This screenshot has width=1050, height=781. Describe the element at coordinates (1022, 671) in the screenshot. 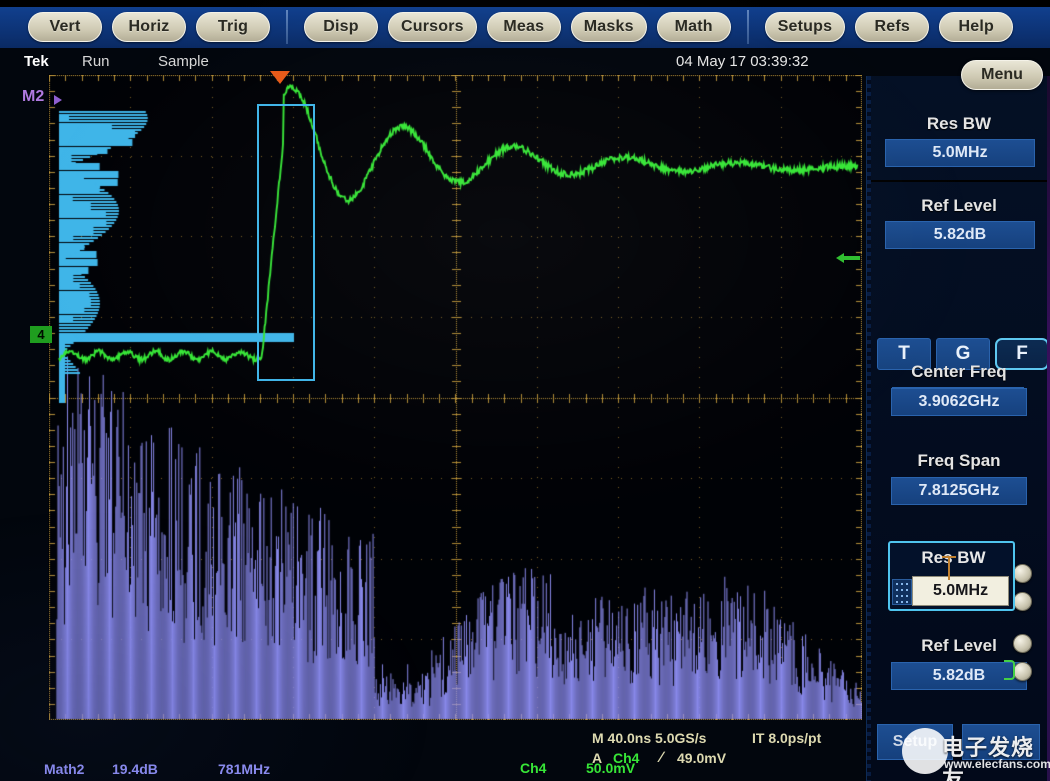

I see `knob-b-lower` at that location.